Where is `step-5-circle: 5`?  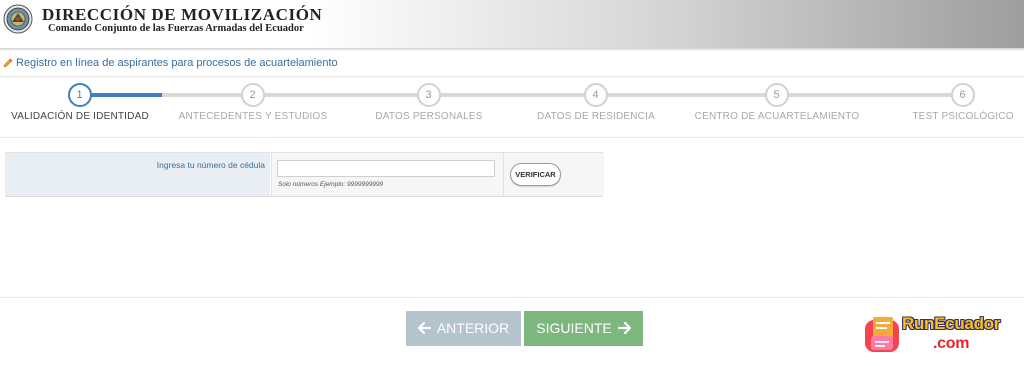 step-5-circle: 5 is located at coordinates (776, 94).